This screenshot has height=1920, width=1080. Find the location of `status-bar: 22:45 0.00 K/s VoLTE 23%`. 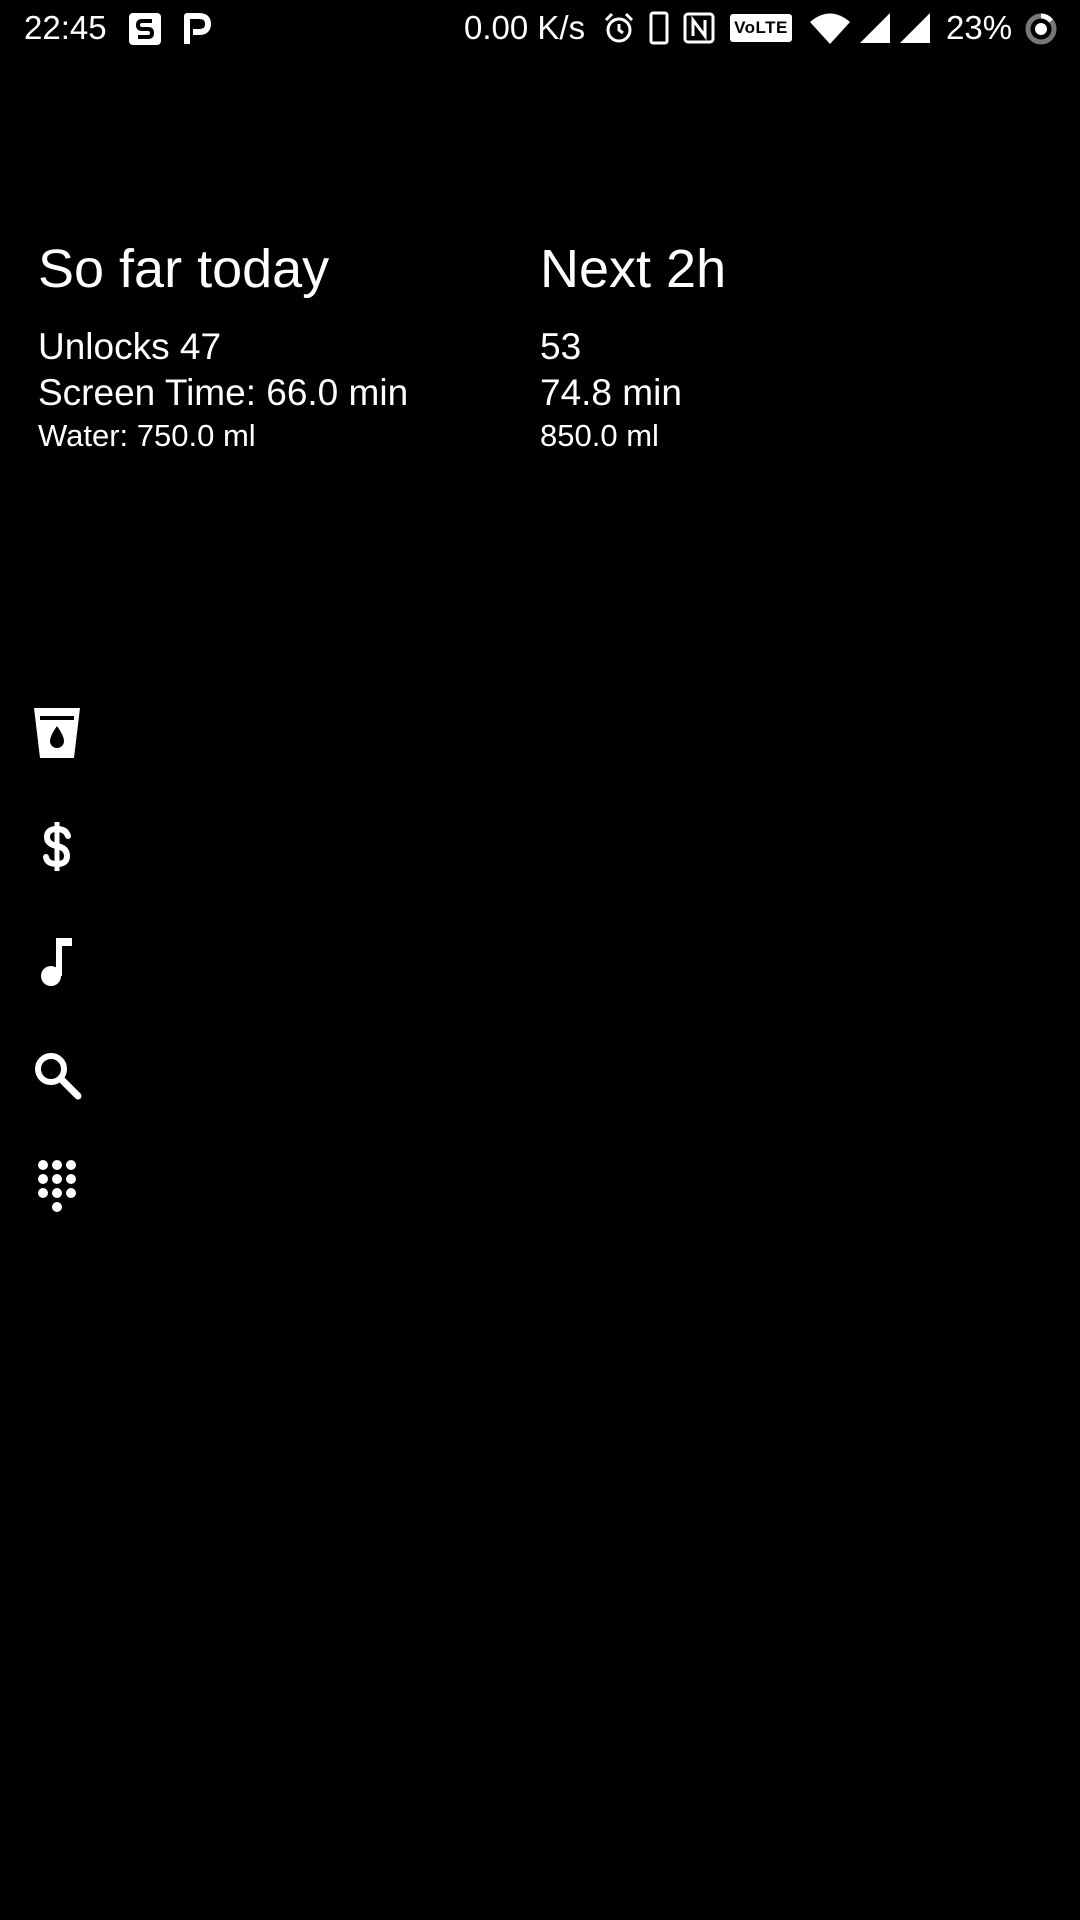

status-bar: 22:45 0.00 K/s VoLTE 23% is located at coordinates (540, 29).